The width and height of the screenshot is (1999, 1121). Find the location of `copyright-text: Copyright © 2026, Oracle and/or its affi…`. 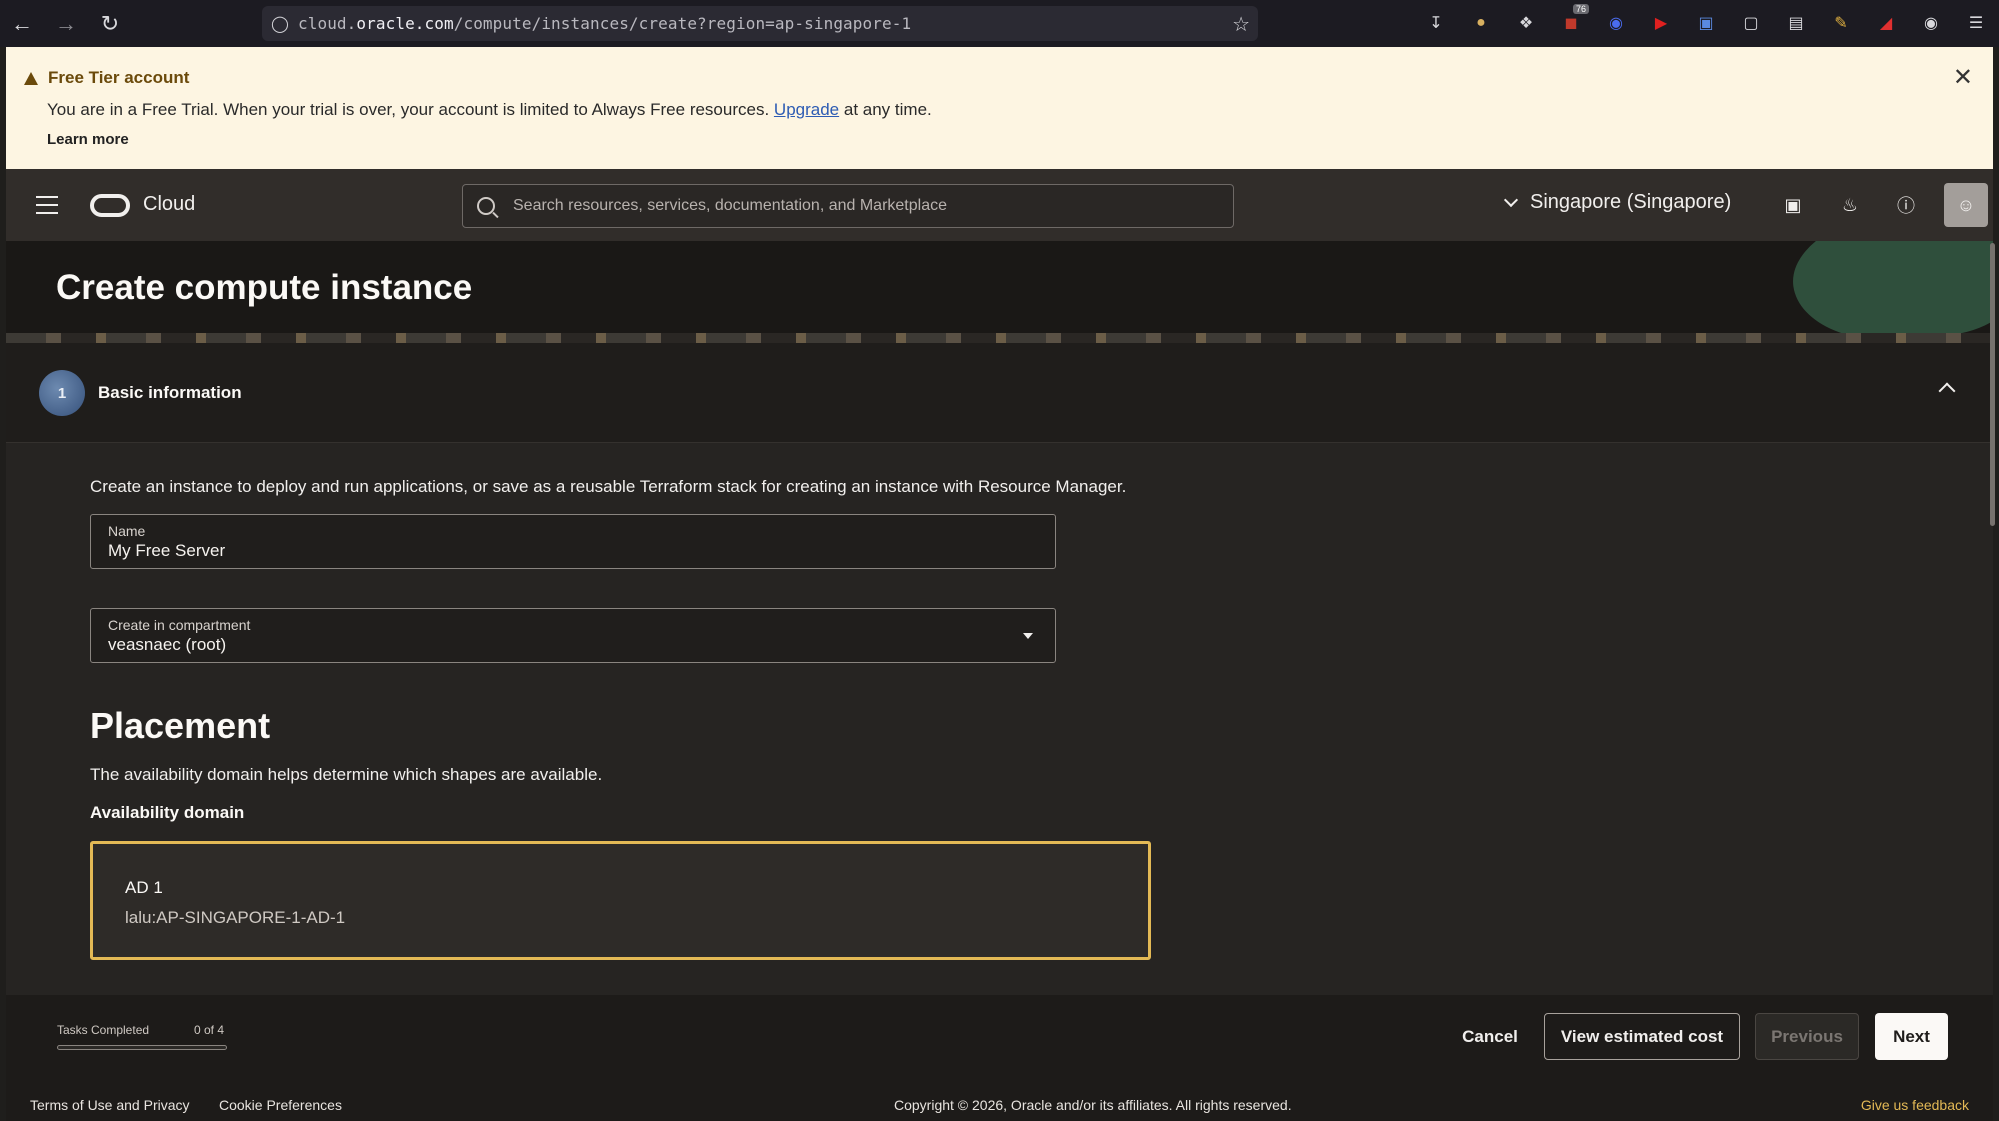

copyright-text: Copyright © 2026, Oracle and/or its affi… is located at coordinates (1093, 1105).